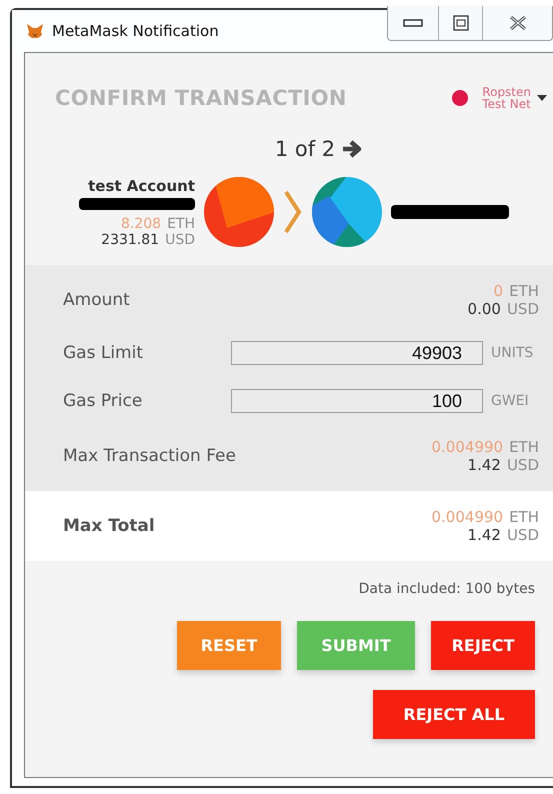  What do you see at coordinates (96, 300) in the screenshot?
I see `row-label: Amount` at bounding box center [96, 300].